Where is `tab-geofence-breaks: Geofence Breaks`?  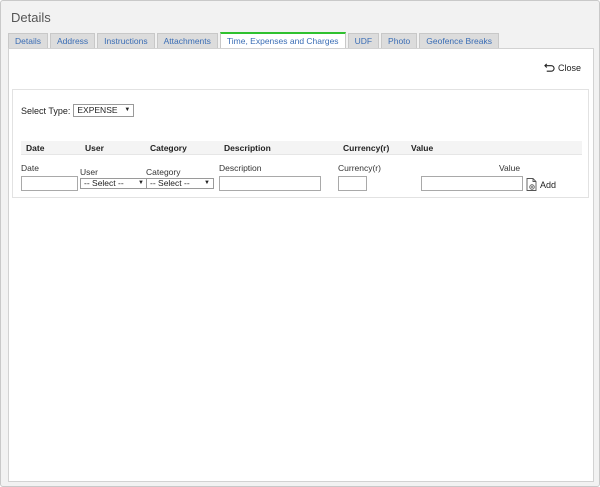 tab-geofence-breaks: Geofence Breaks is located at coordinates (459, 40).